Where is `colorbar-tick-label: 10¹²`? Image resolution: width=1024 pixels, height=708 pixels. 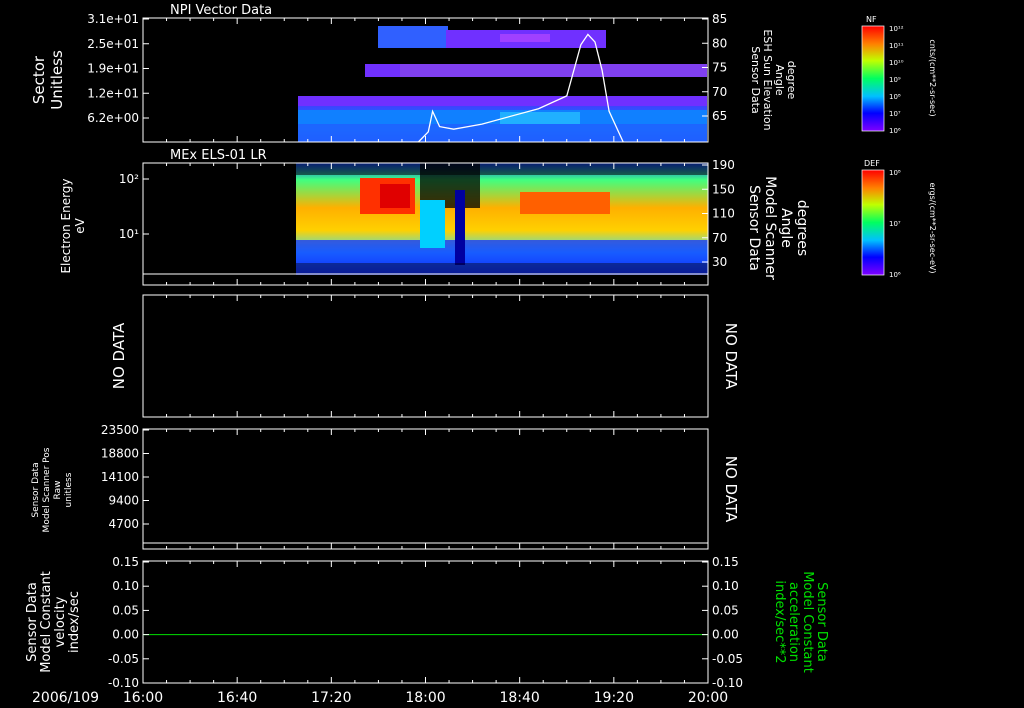 colorbar-tick-label: 10¹² is located at coordinates (896, 29).